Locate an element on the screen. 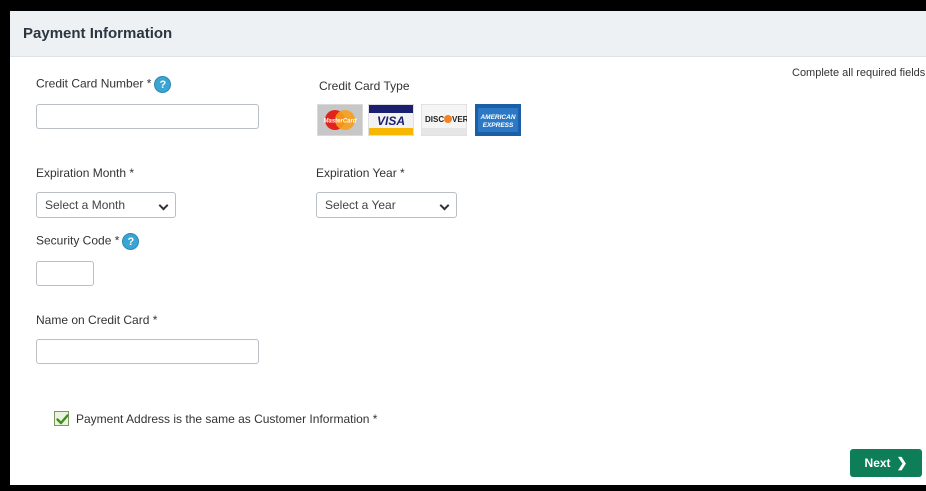  discover-icon: DISC VER is located at coordinates (444, 120).